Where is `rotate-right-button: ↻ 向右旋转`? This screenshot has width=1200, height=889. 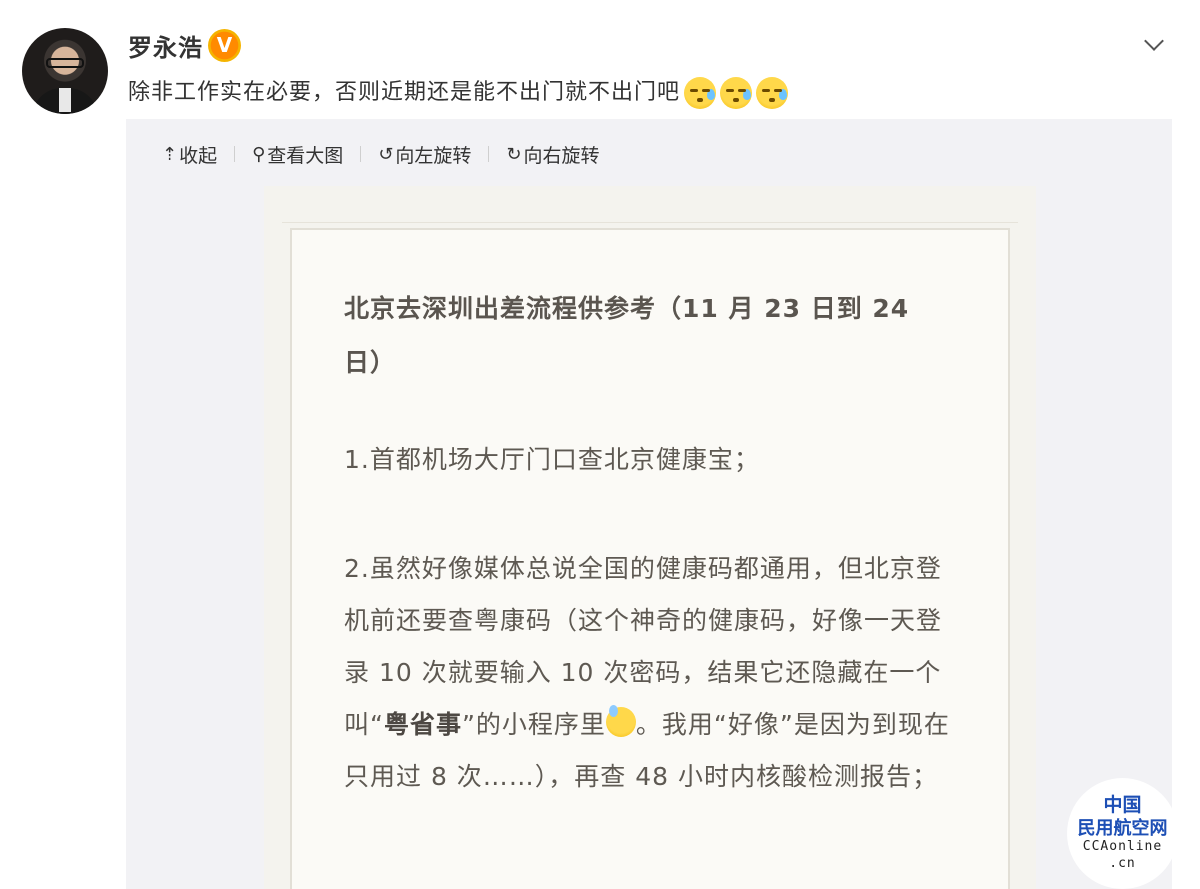
rotate-right-button: ↻ 向右旋转 is located at coordinates (552, 154).